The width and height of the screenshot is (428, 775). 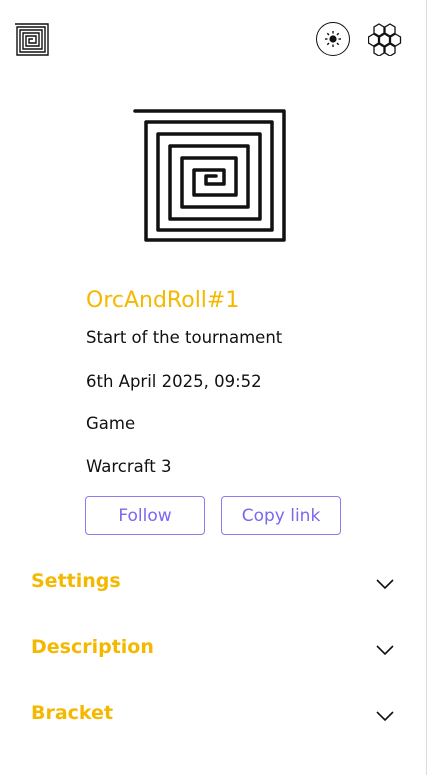 I want to click on spiral-logo-icon, so click(x=32, y=39).